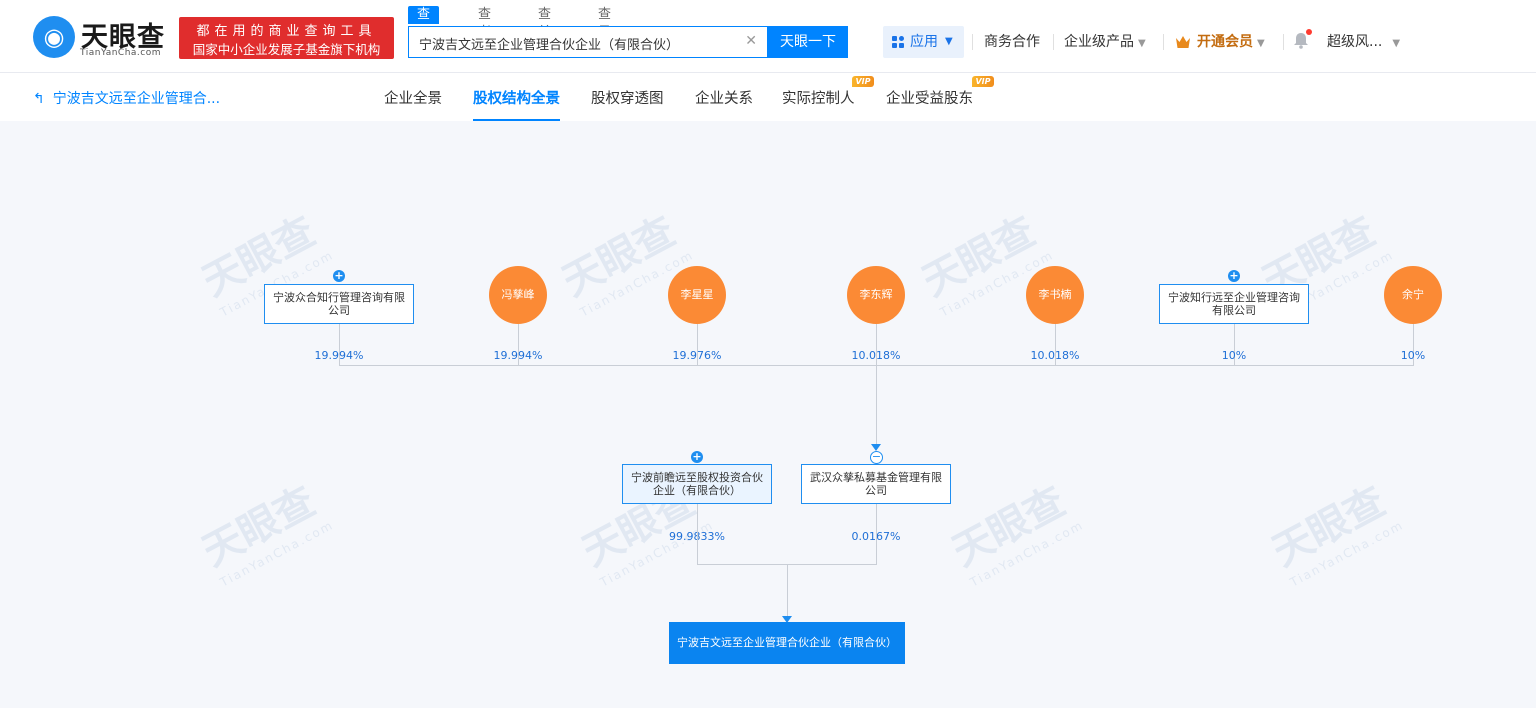 The width and height of the screenshot is (1536, 708). Describe the element at coordinates (423, 15) in the screenshot. I see `tab-query-company: 查公司` at that location.